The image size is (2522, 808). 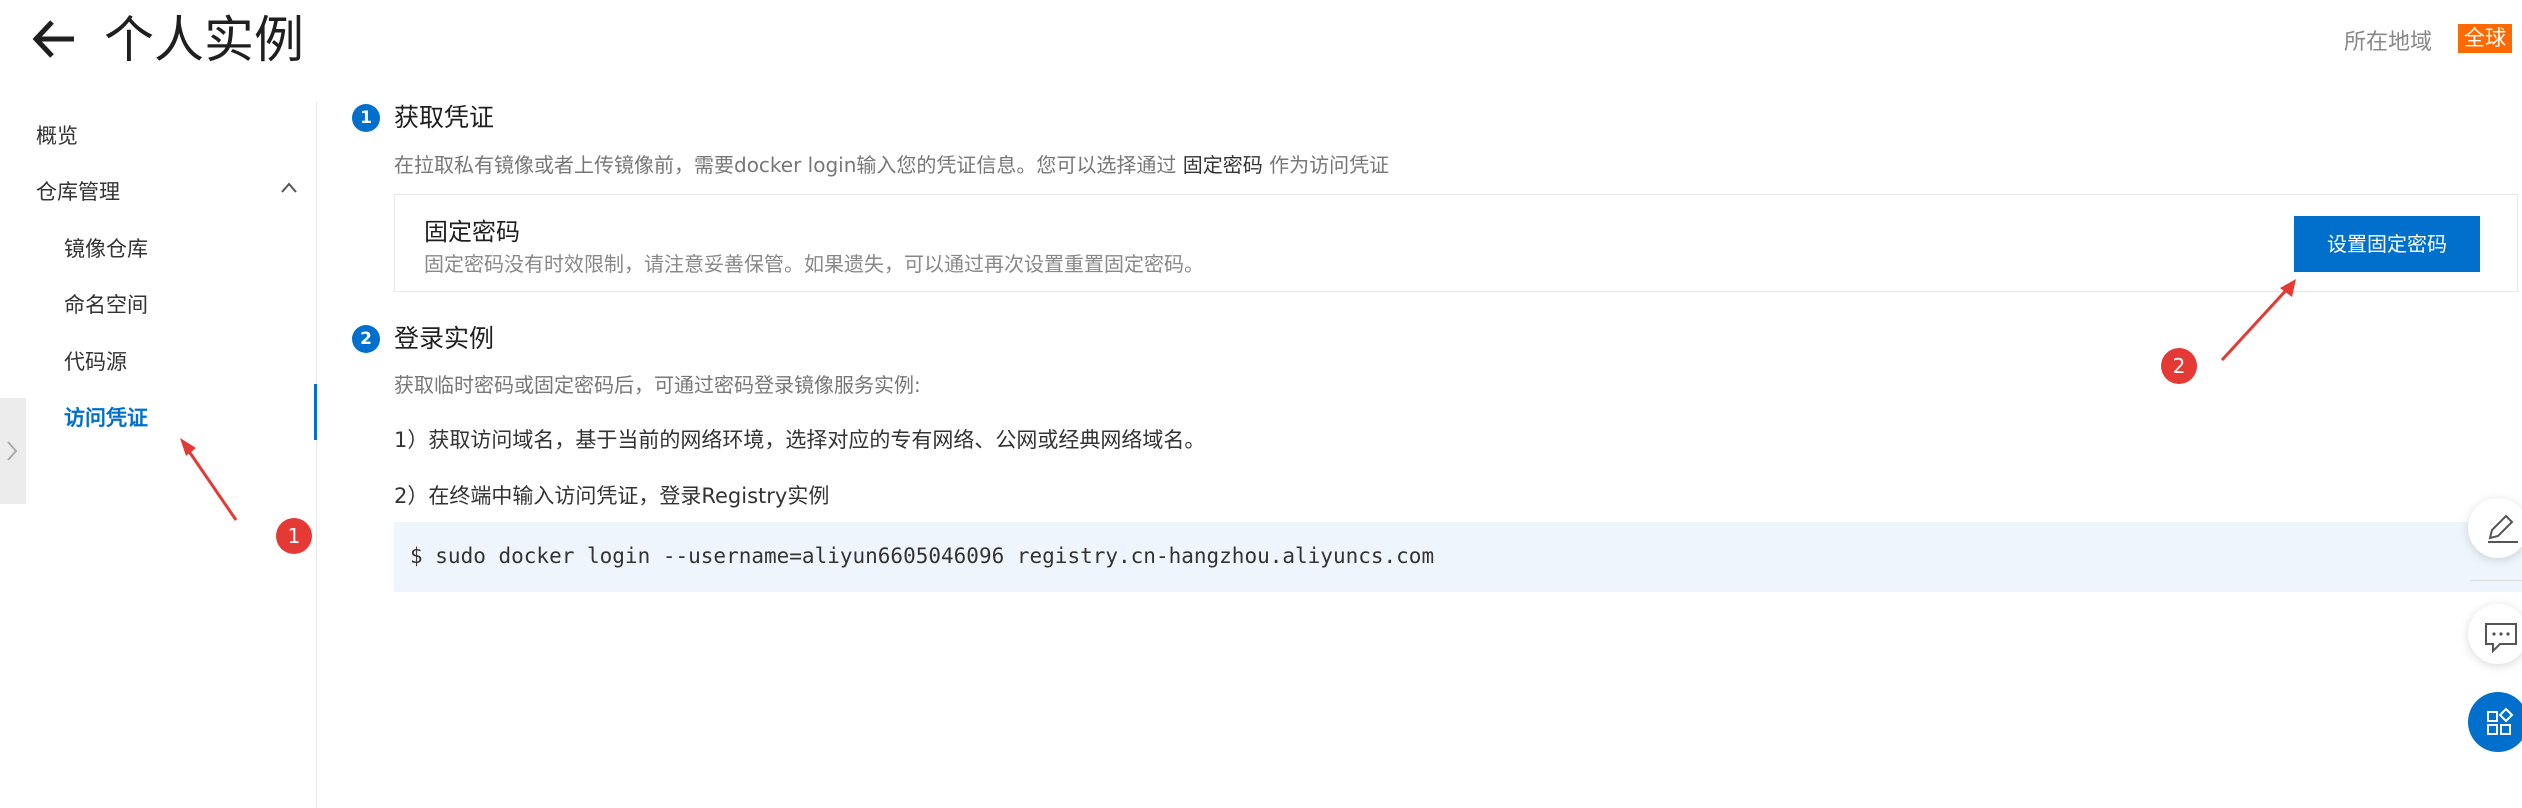 I want to click on chevron-up-icon, so click(x=289, y=187).